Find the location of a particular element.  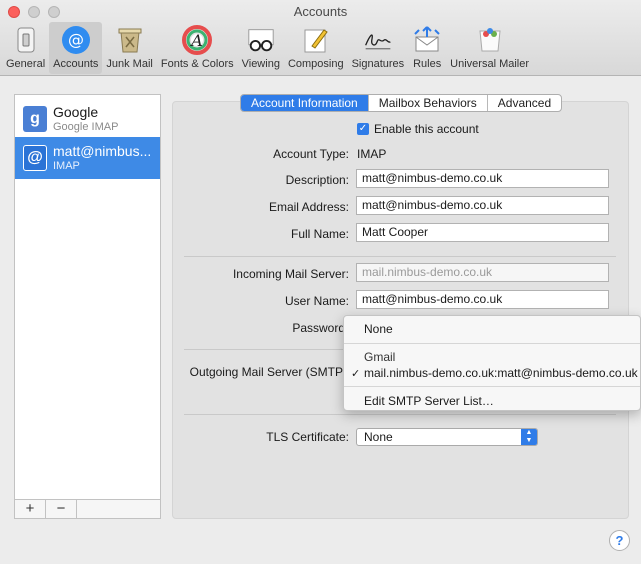

toolbar-general: General is located at coordinates (25, 48).